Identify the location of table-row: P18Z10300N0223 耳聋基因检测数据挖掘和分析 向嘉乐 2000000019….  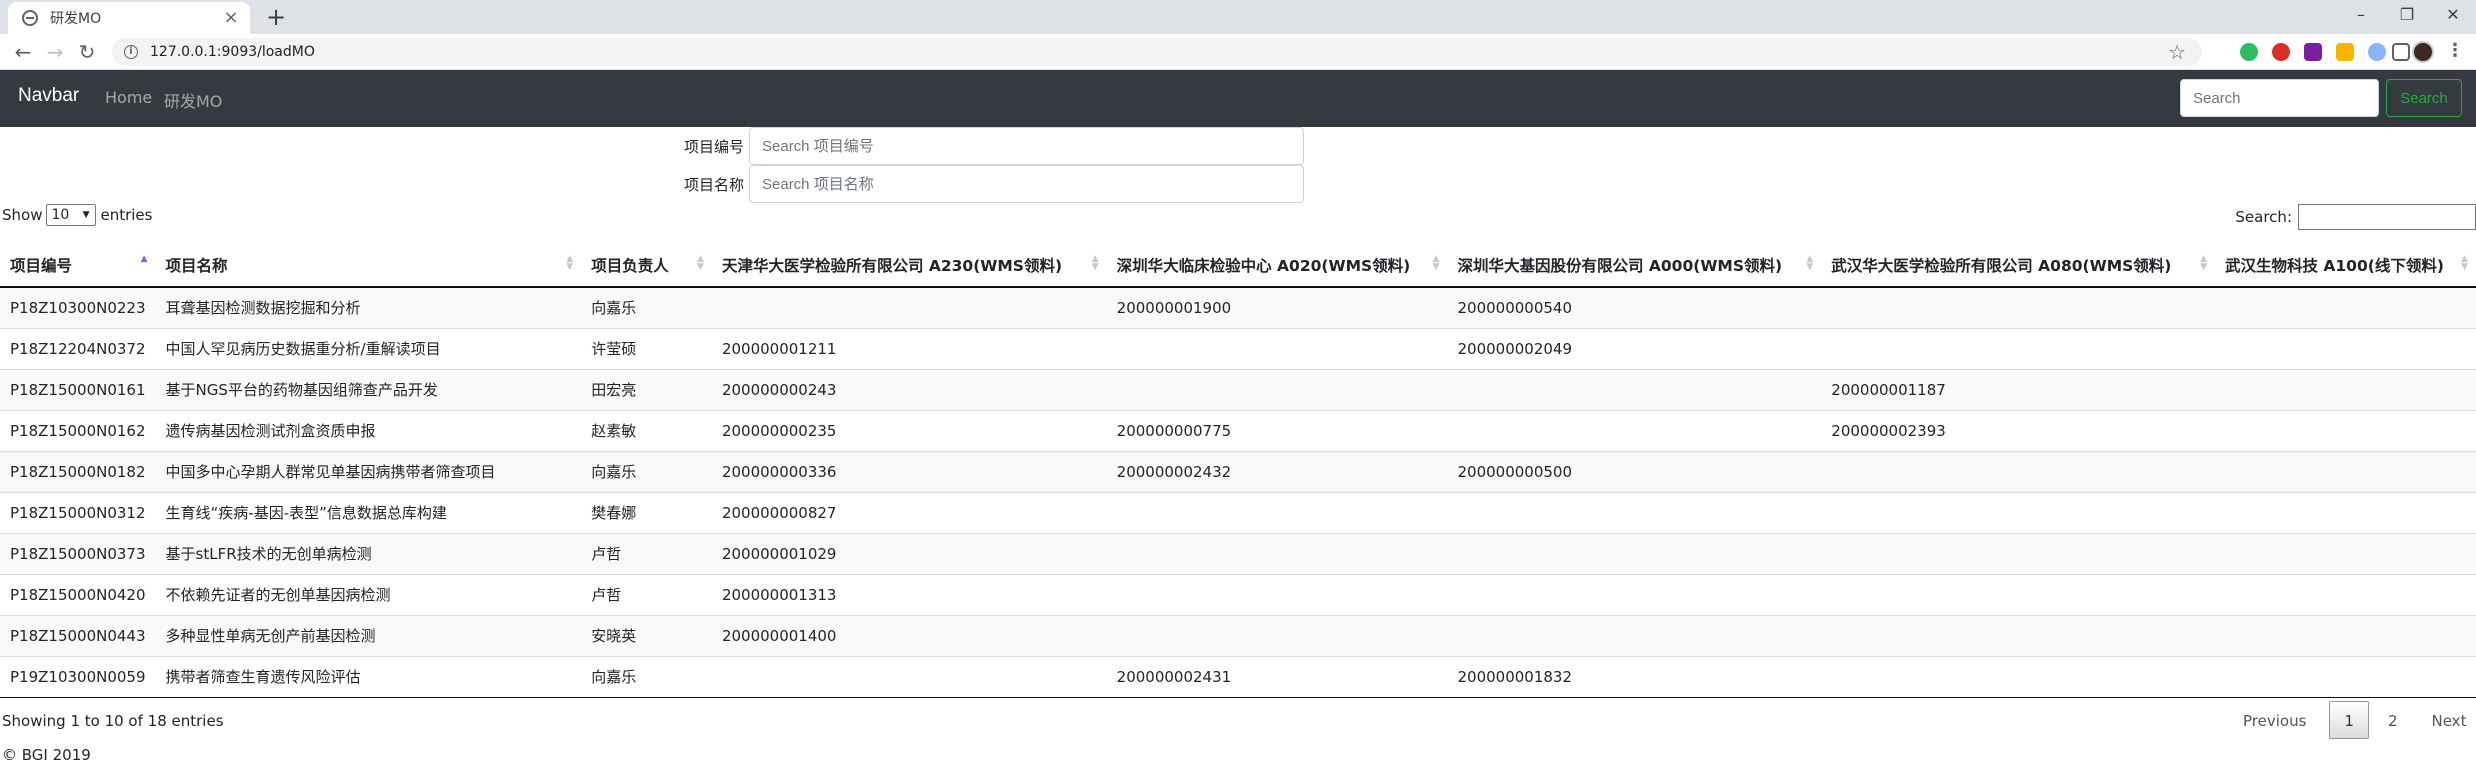
(1238, 307).